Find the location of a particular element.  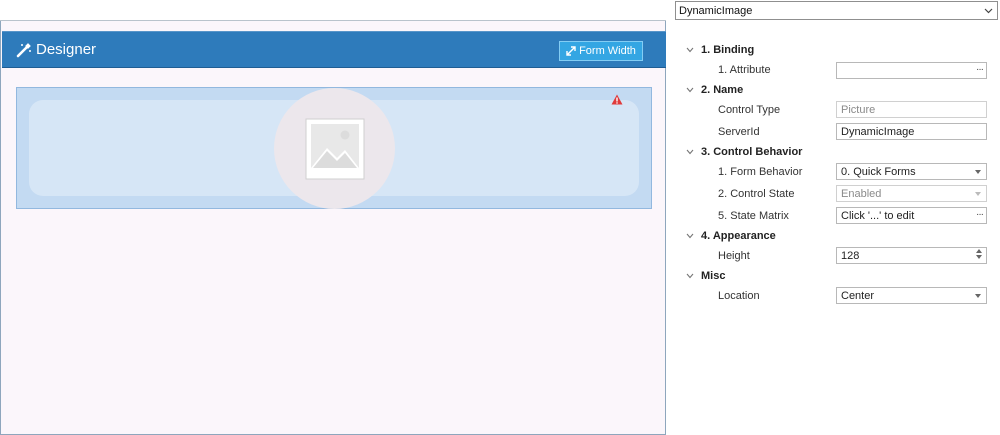

control-state-dropdown: Enabled is located at coordinates (911, 193).